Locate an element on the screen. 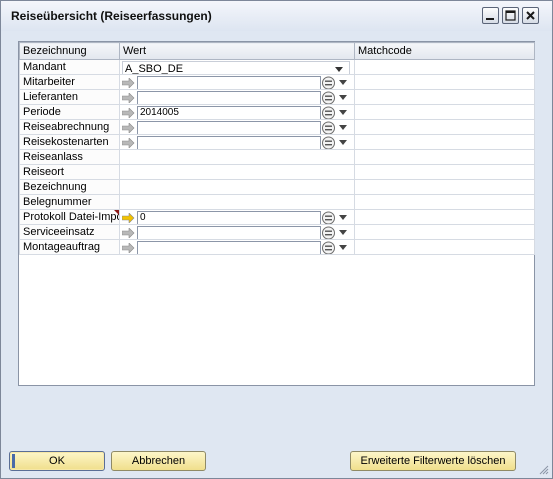 This screenshot has width=553, height=479. mandant-select: A_SBO_DE is located at coordinates (236, 67).